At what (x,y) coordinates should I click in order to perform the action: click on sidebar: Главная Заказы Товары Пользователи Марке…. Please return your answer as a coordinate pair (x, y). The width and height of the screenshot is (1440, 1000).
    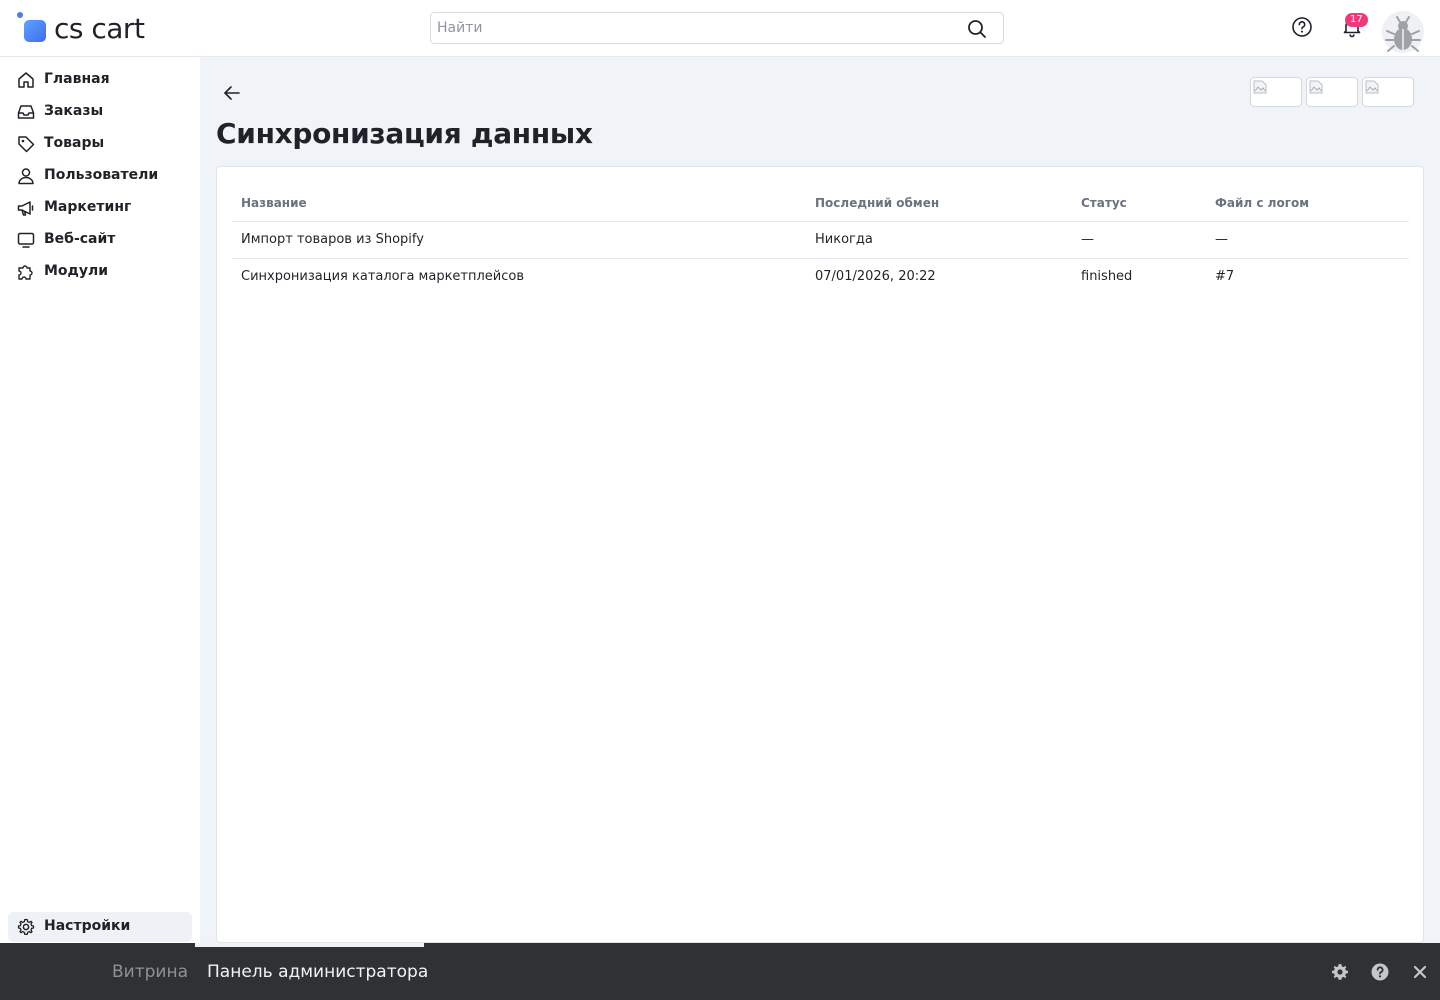
    Looking at the image, I should click on (100, 500).